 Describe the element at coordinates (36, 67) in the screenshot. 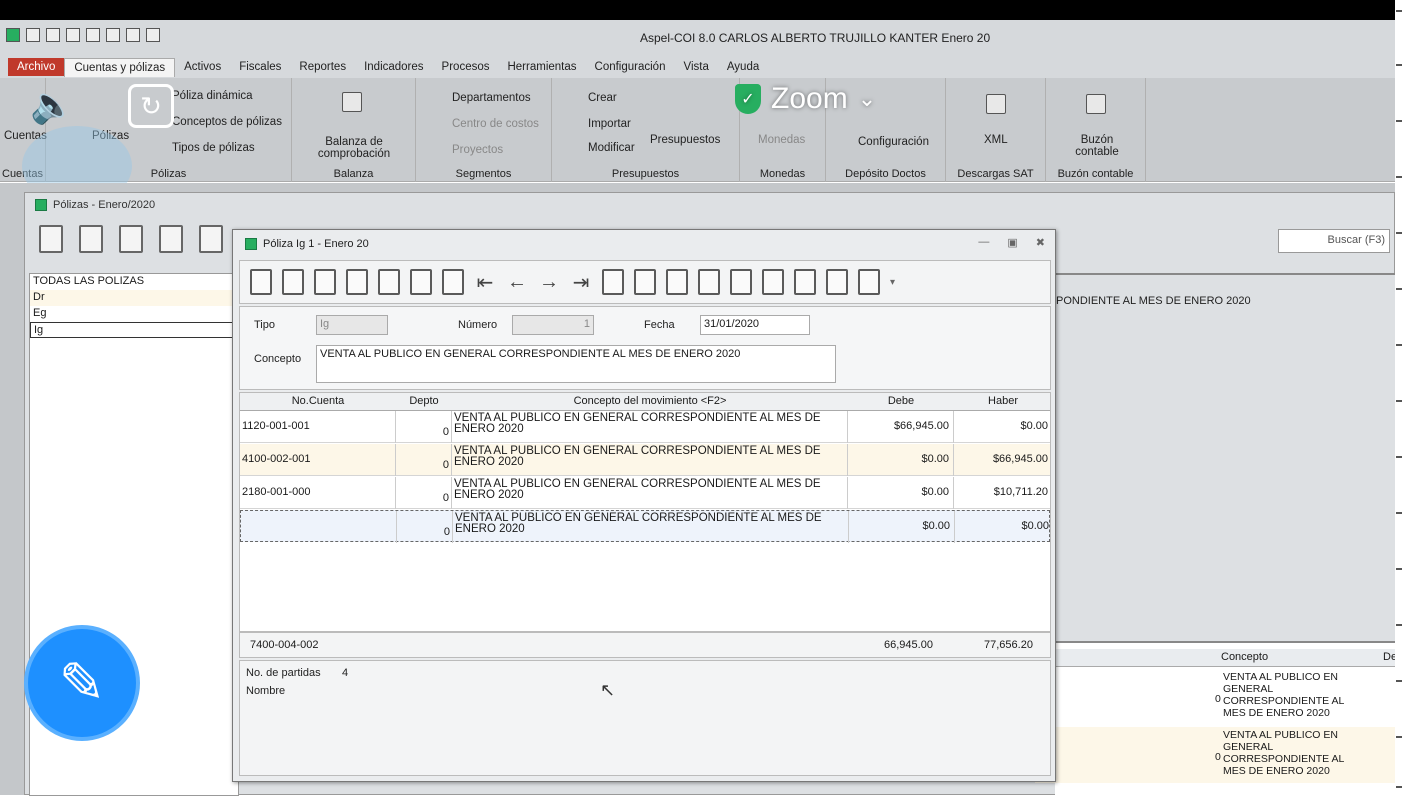

I see `tab-archivo: Archivo` at that location.